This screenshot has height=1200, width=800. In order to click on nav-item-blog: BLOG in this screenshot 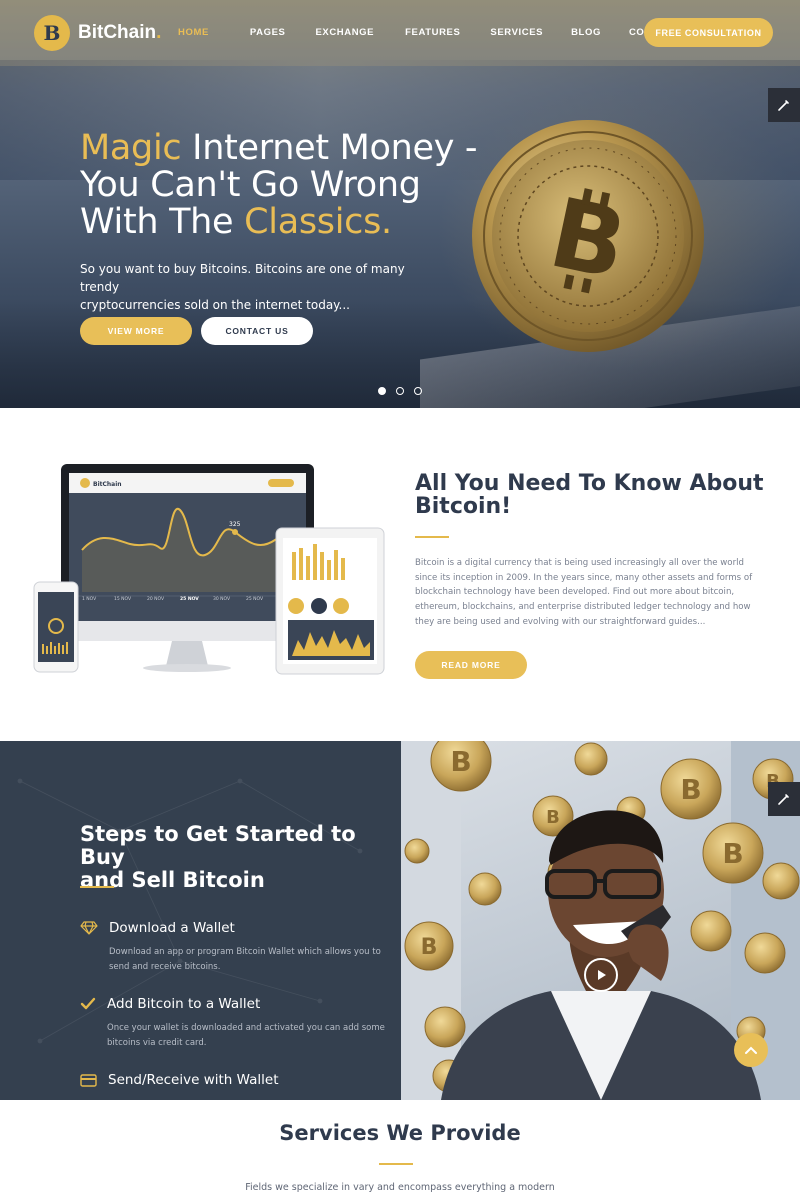, I will do `click(586, 32)`.